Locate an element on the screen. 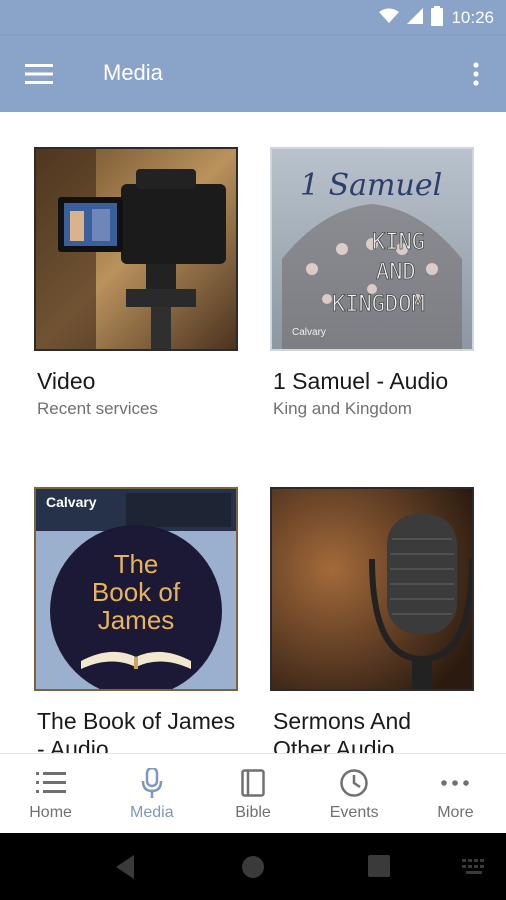  card-subtitle: King and Kingdom is located at coordinates (342, 408).